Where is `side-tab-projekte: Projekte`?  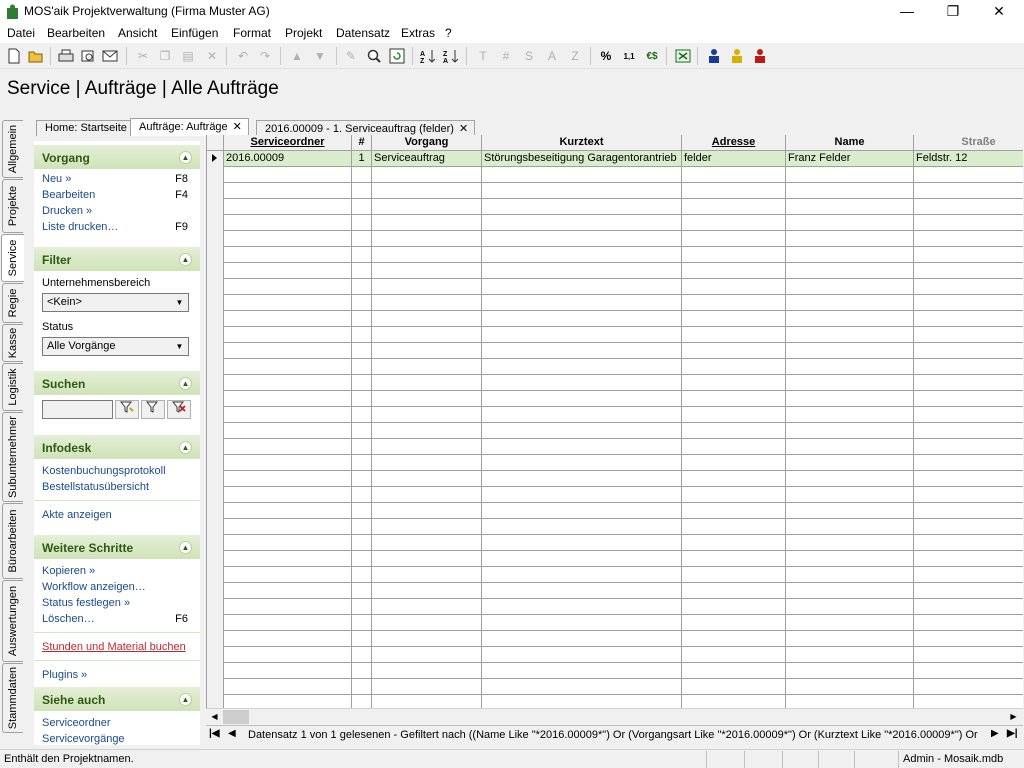
side-tab-projekte: Projekte is located at coordinates (12, 206).